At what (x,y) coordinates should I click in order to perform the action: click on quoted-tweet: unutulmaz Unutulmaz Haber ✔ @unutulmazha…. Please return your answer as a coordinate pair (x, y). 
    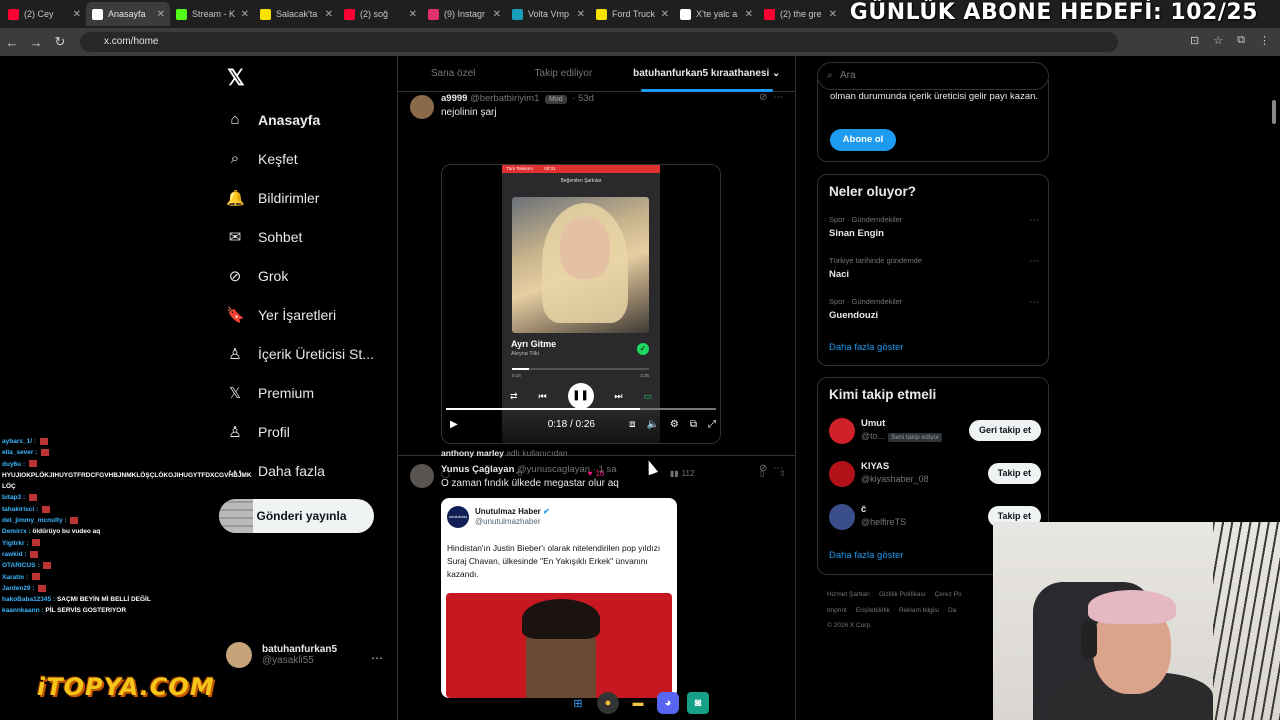
    Looking at the image, I should click on (559, 598).